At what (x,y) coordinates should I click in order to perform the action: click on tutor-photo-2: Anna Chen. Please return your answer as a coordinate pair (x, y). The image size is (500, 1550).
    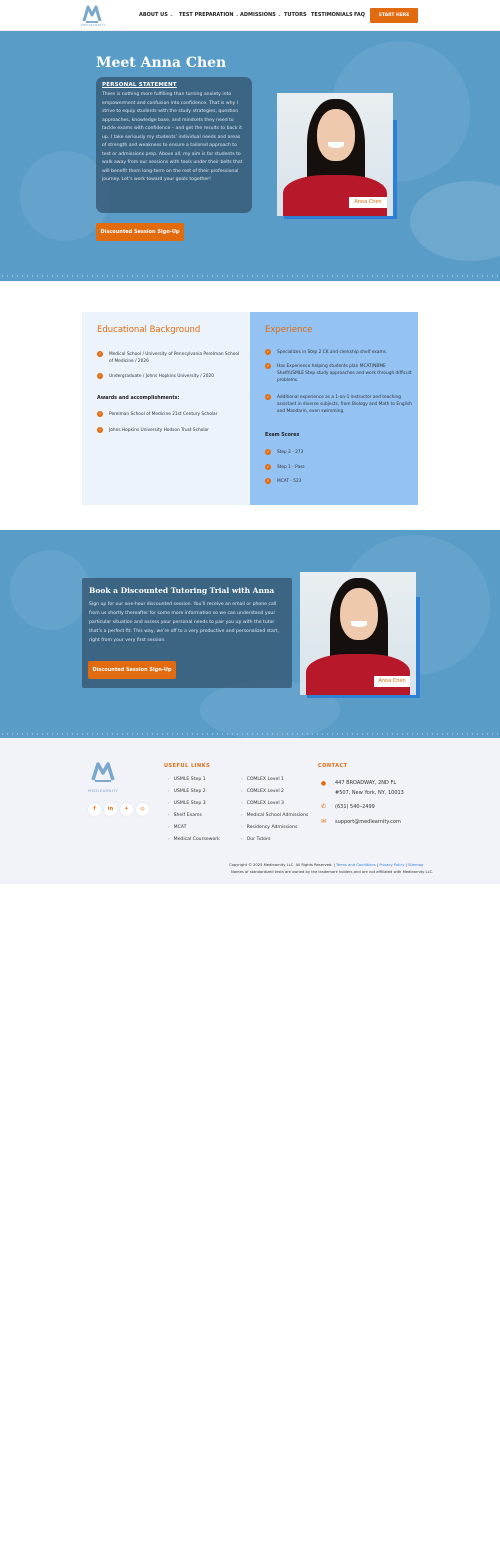
    Looking at the image, I should click on (358, 633).